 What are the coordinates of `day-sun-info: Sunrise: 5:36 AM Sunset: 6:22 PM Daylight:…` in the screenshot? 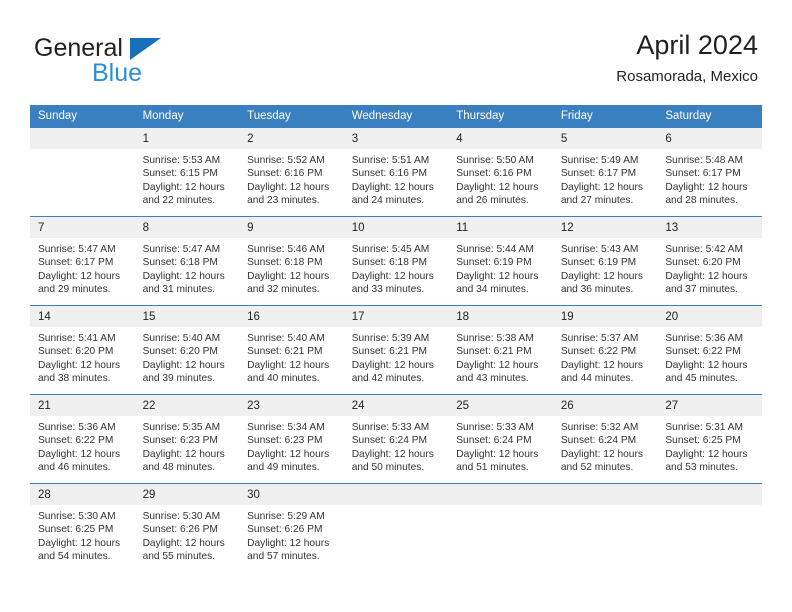 It's located at (82, 445).